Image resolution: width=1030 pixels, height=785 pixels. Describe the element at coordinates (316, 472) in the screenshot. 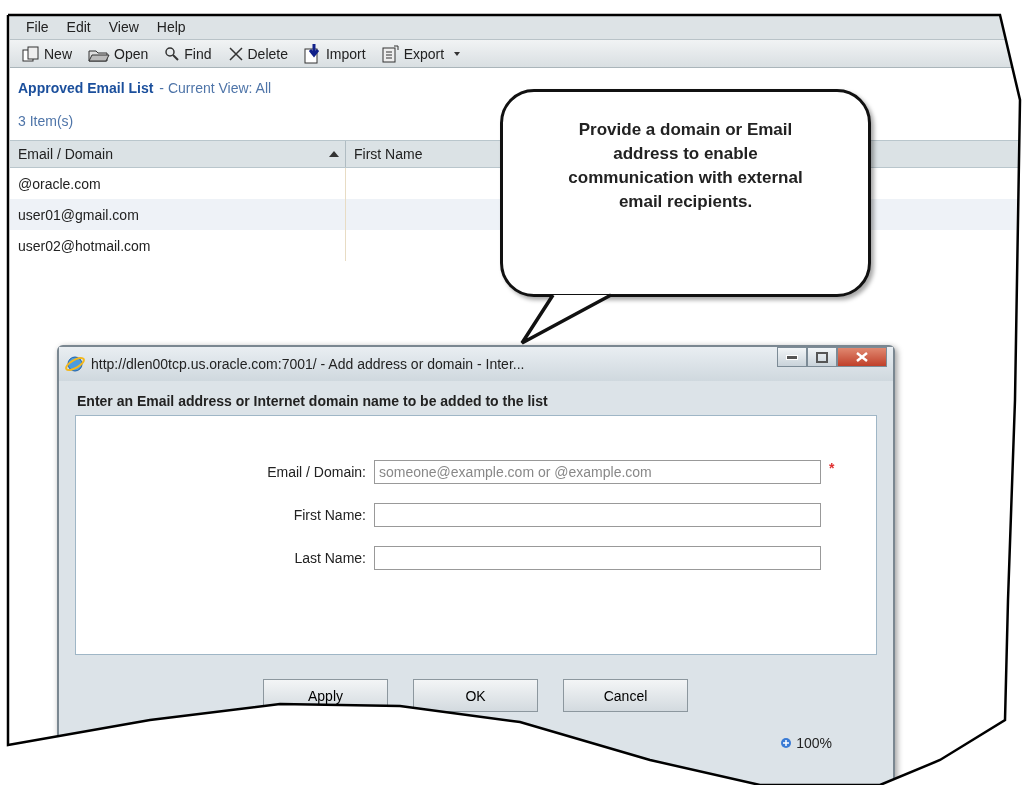

I see `field-label: Email / Domain:` at that location.